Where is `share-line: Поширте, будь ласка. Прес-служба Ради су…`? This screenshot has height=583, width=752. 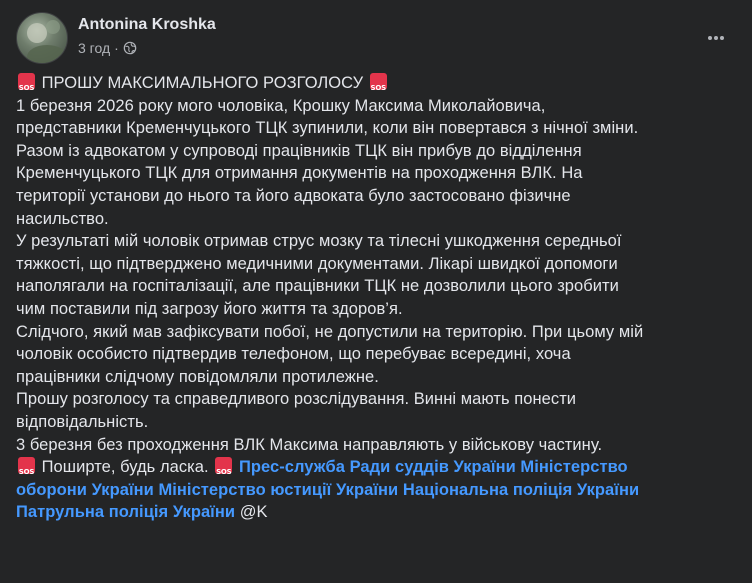
share-line: Поширте, будь ласка. Прес-служба Ради су… is located at coordinates (377, 470).